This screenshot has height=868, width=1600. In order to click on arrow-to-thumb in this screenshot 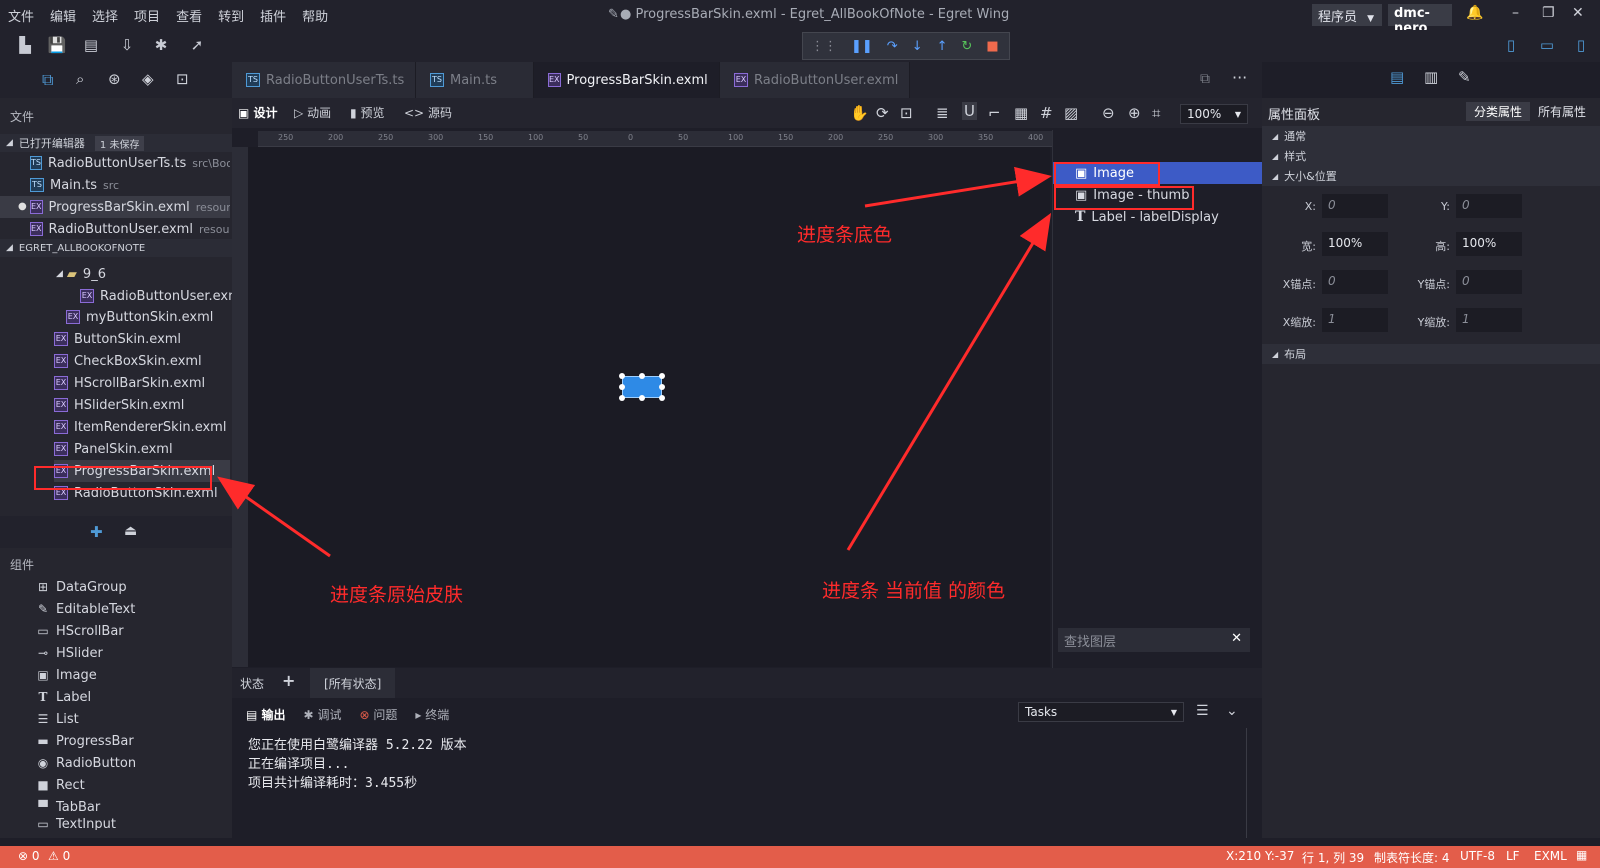, I will do `click(949, 381)`.